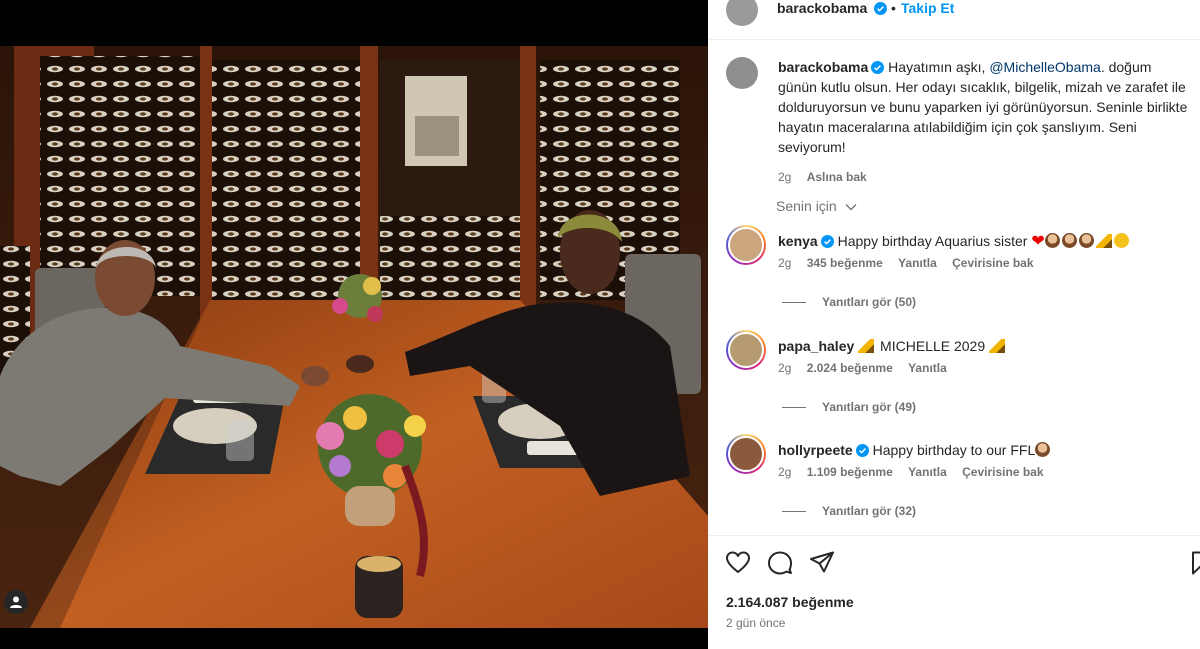  Describe the element at coordinates (850, 368) in the screenshot. I see `comment-like-count: 2.024 beğenme` at that location.